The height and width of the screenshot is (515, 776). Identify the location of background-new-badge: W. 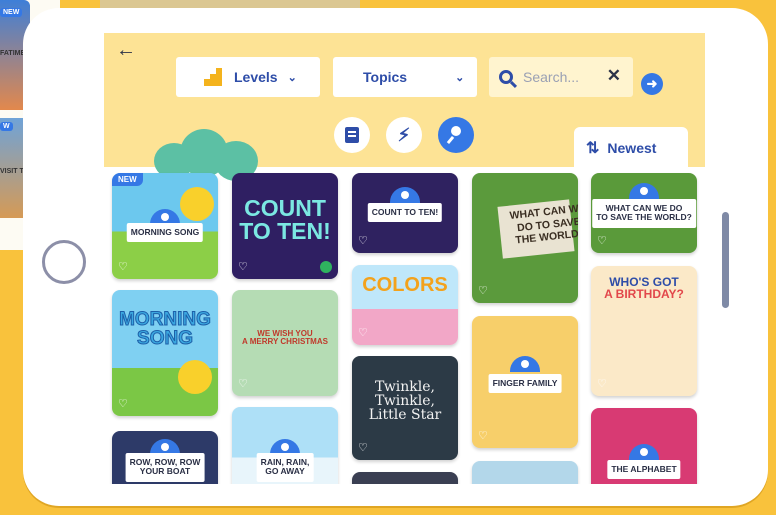
(6, 126).